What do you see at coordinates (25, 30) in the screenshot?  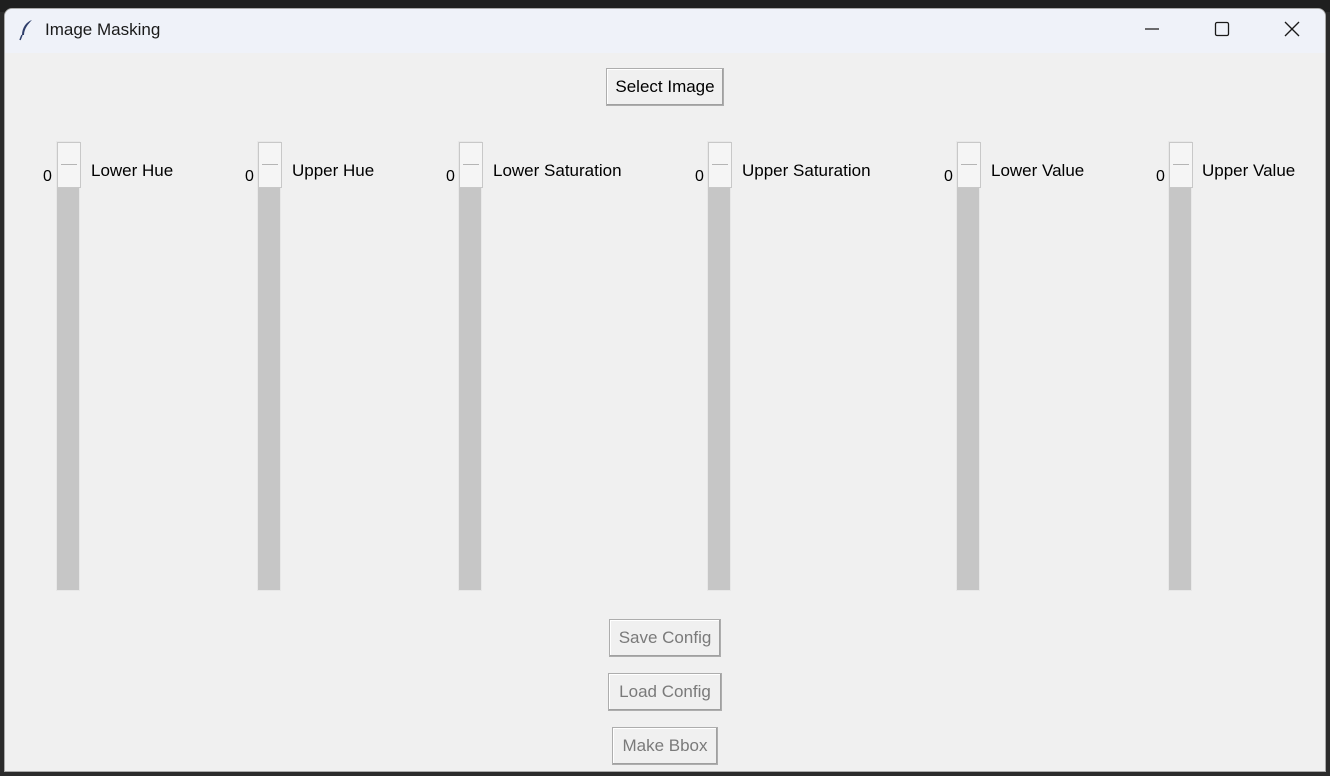 I see `feather-icon` at bounding box center [25, 30].